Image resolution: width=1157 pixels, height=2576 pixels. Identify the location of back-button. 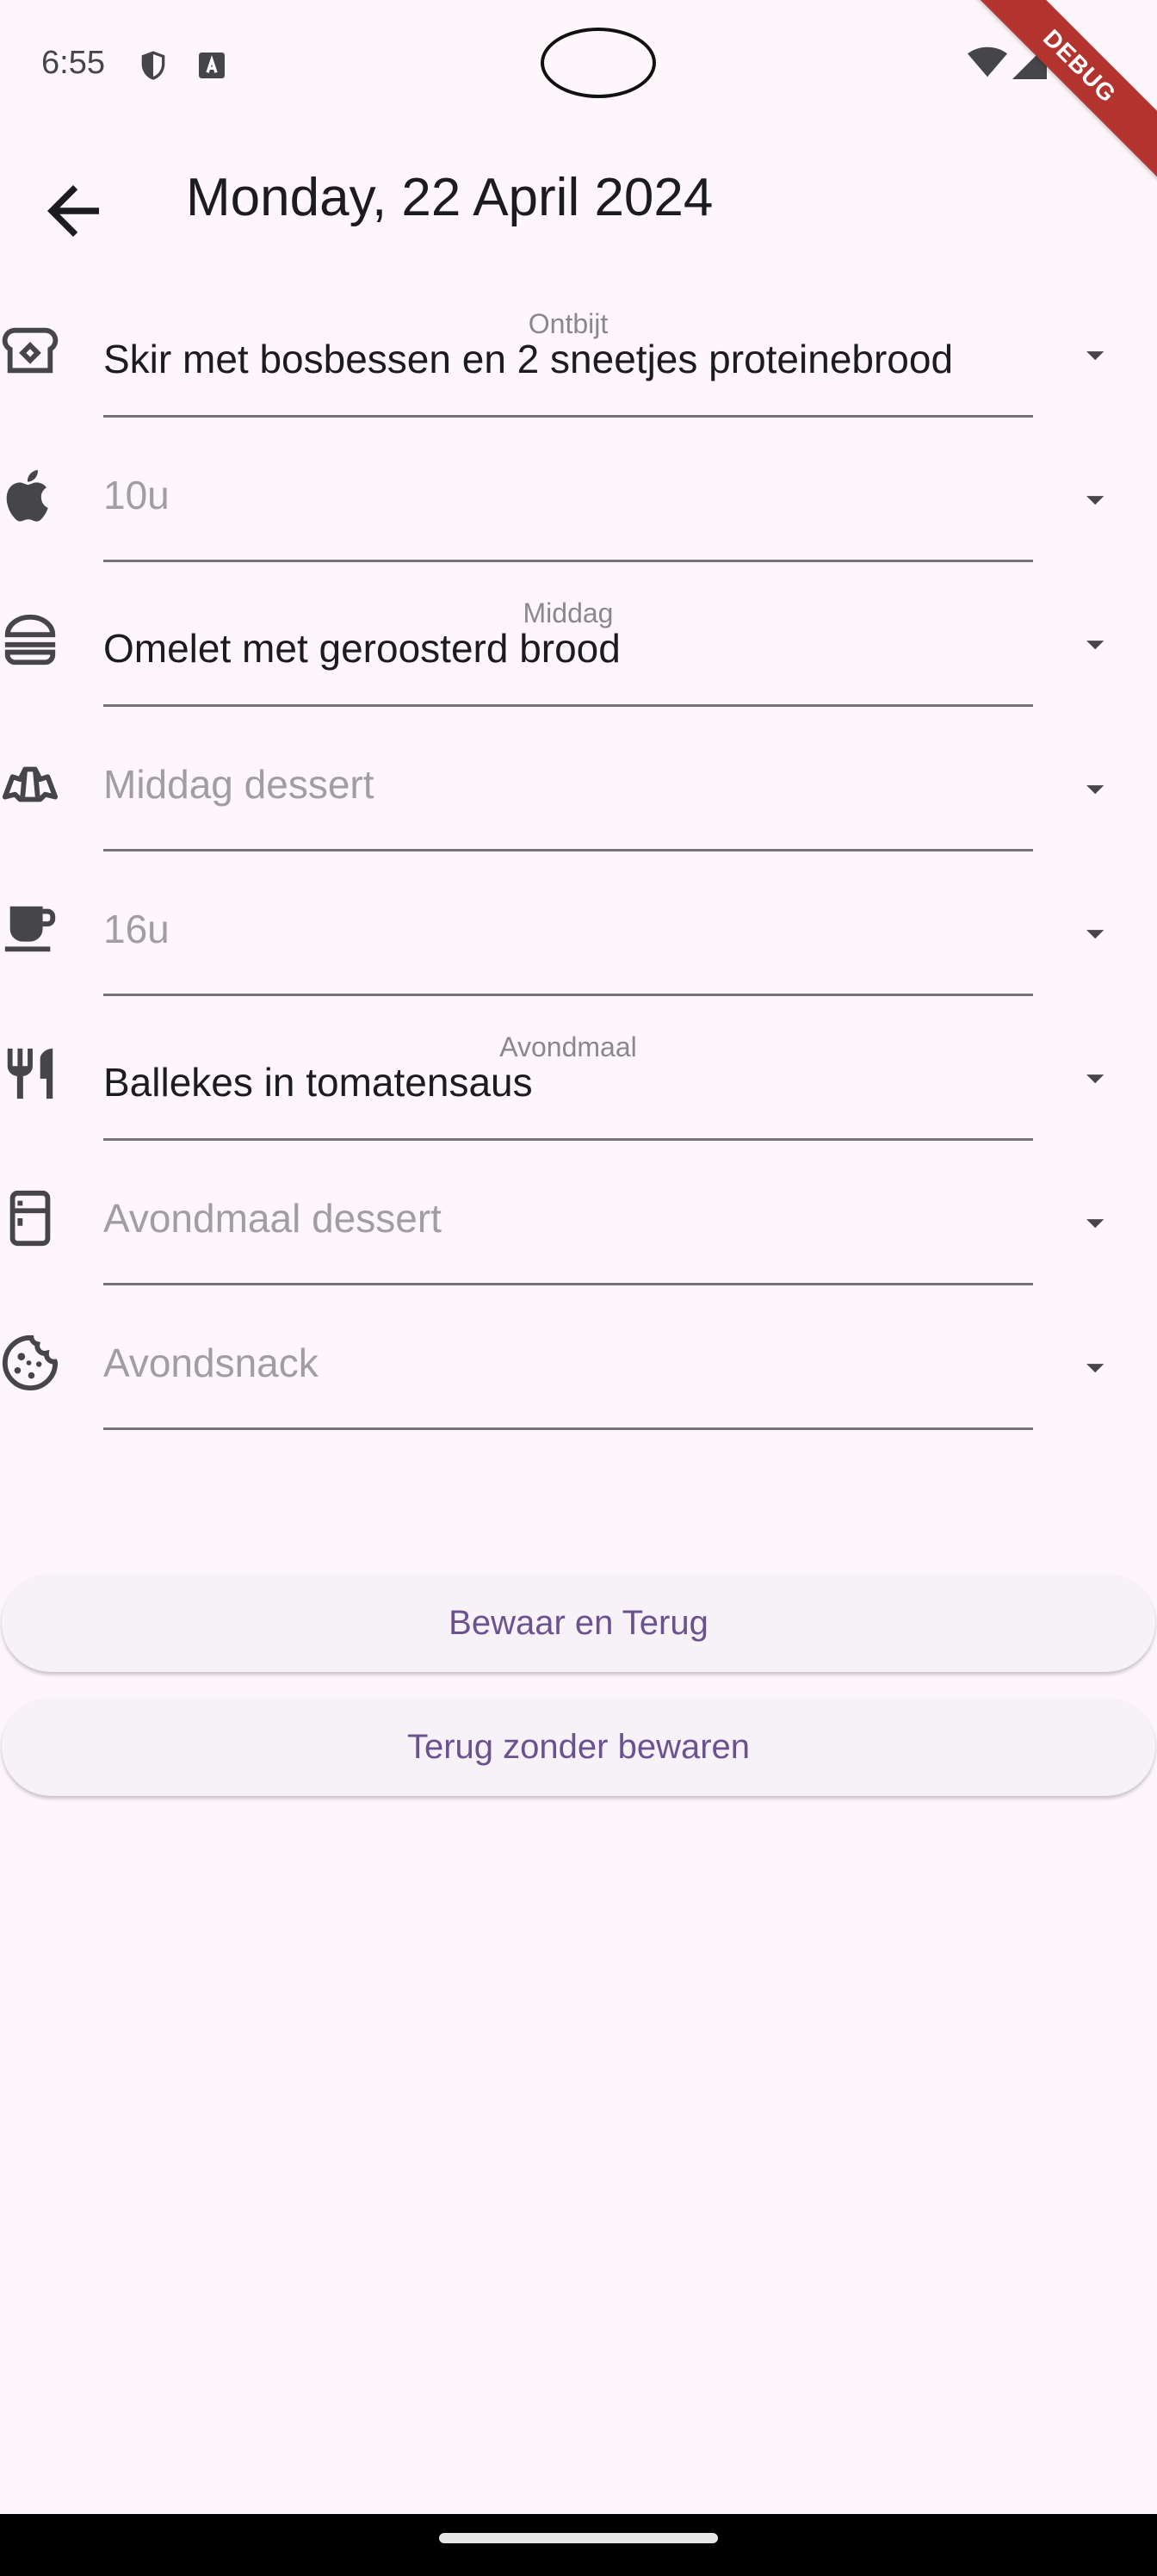
(73, 211).